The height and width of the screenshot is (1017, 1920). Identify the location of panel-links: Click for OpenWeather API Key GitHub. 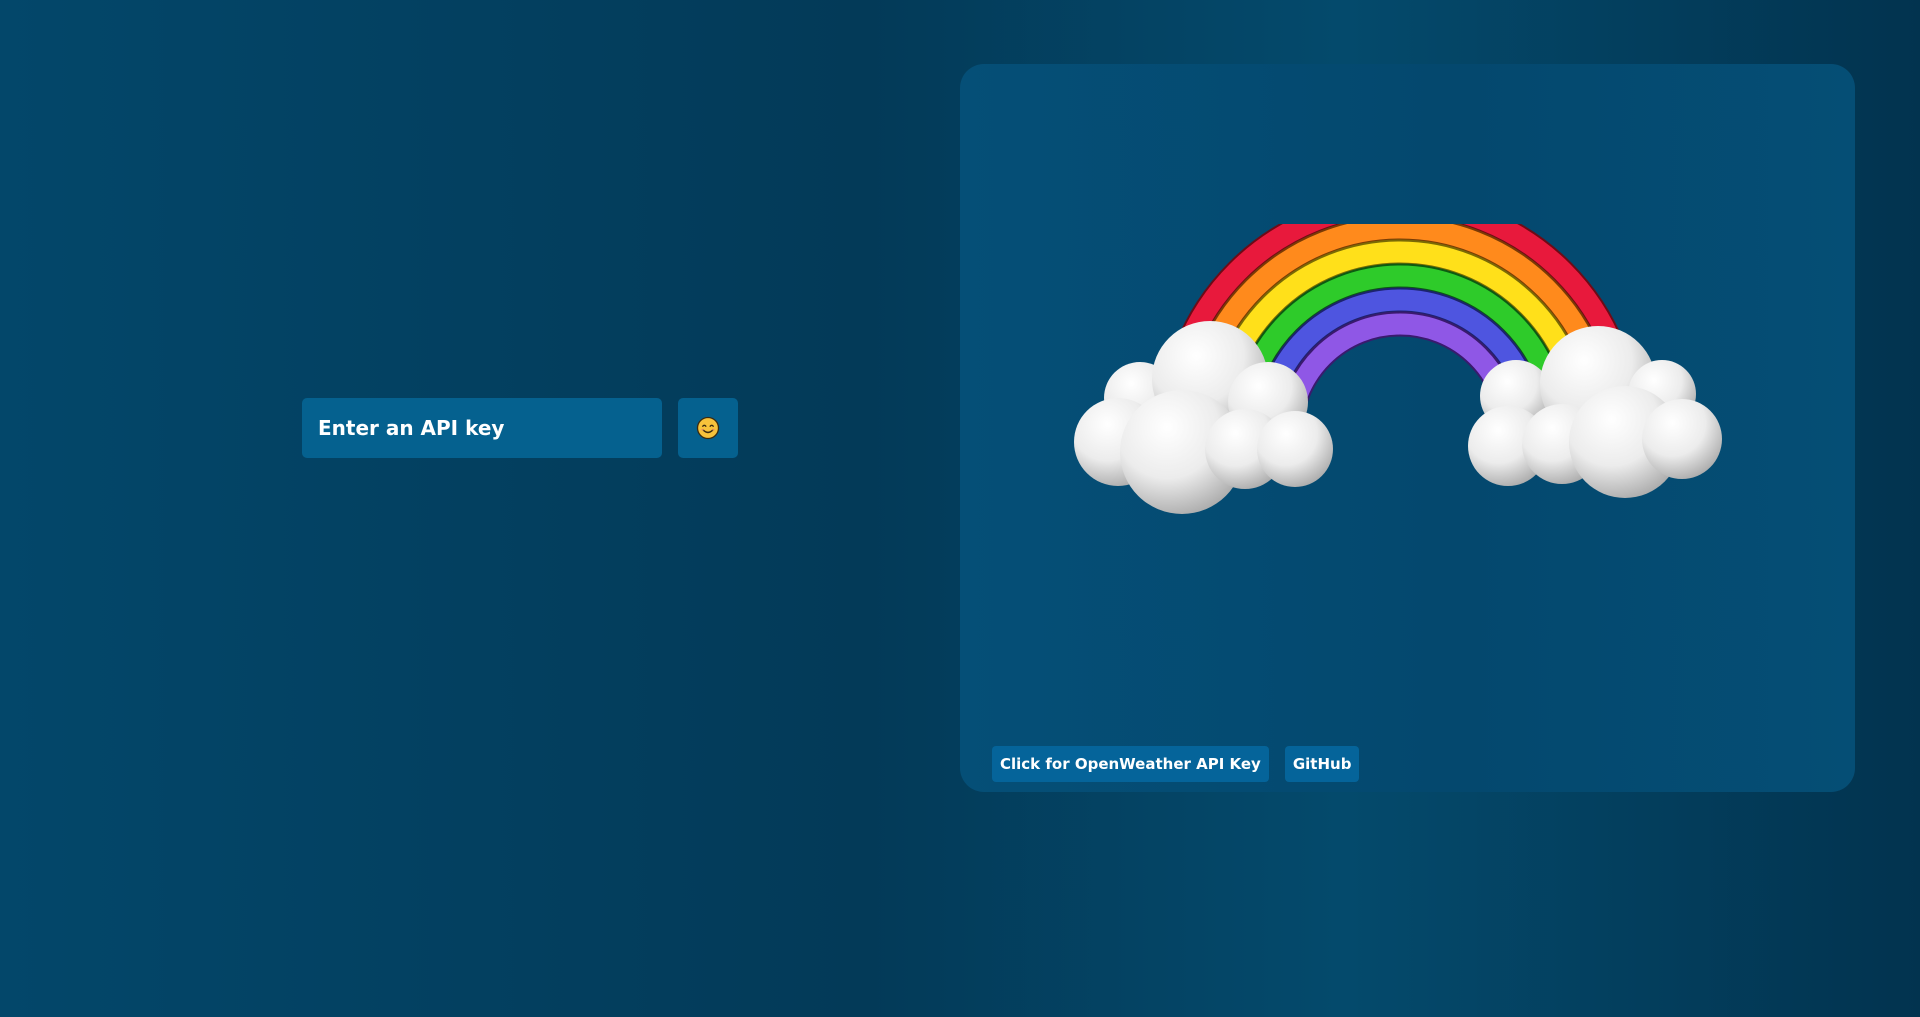
(1176, 764).